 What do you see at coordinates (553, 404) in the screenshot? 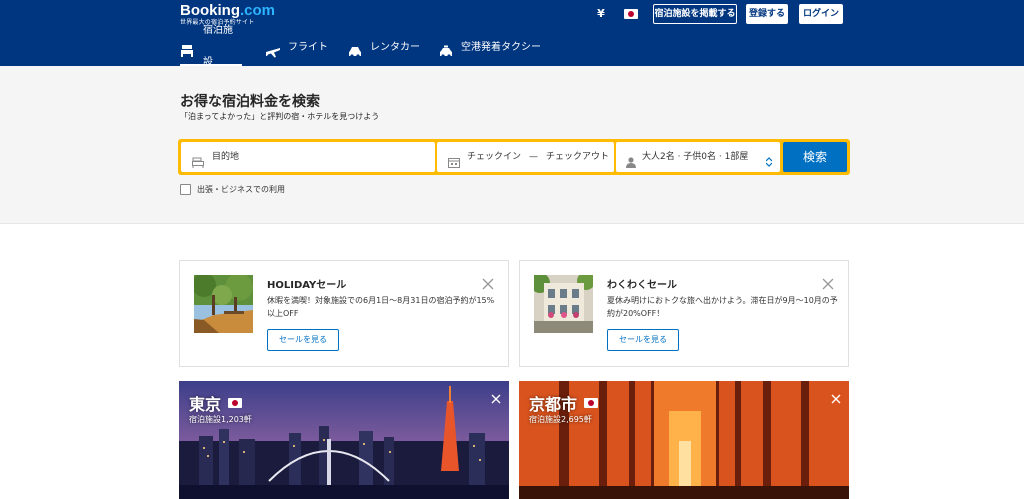
I see `city-name-text: 京都市` at bounding box center [553, 404].